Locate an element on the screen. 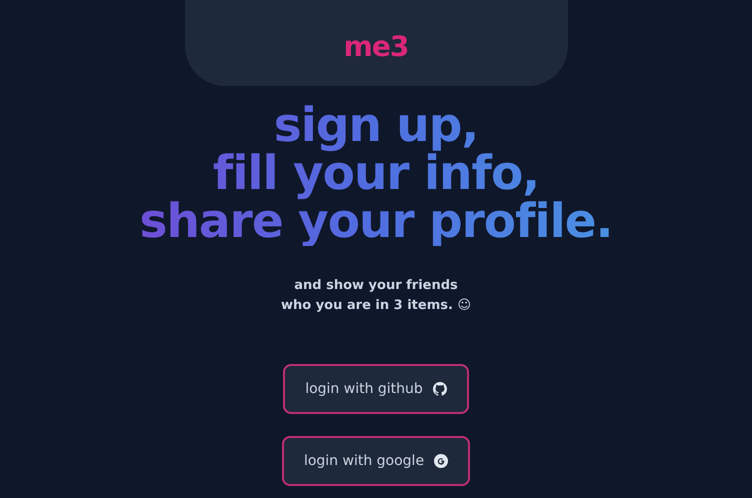  github-icon is located at coordinates (439, 389).